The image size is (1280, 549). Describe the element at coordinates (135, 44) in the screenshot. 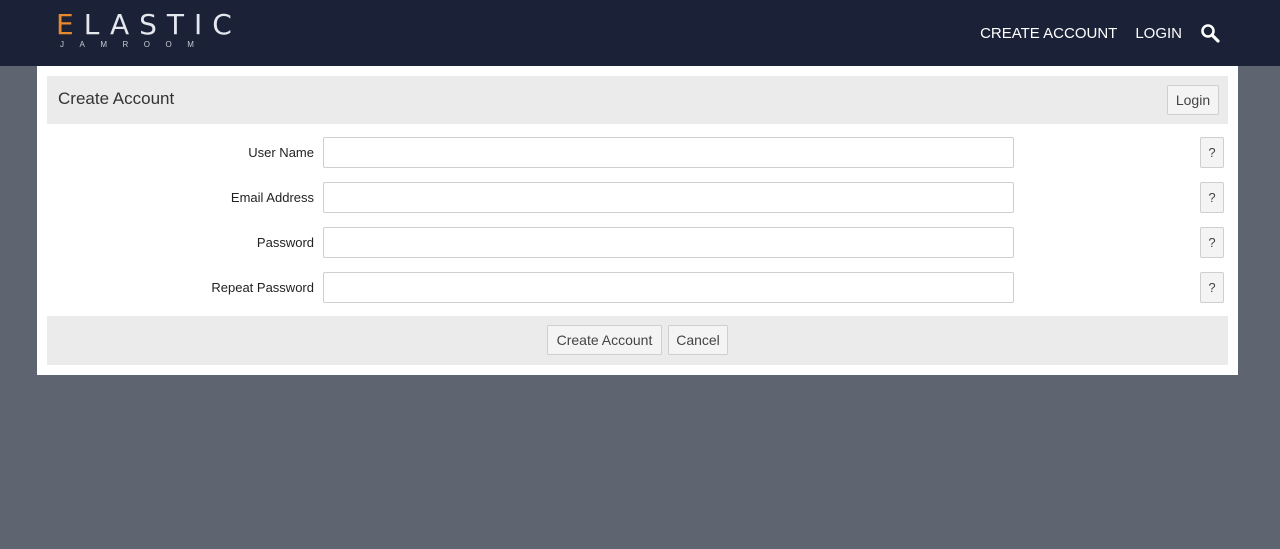

I see `logo-subtitle: JAMROOM` at that location.